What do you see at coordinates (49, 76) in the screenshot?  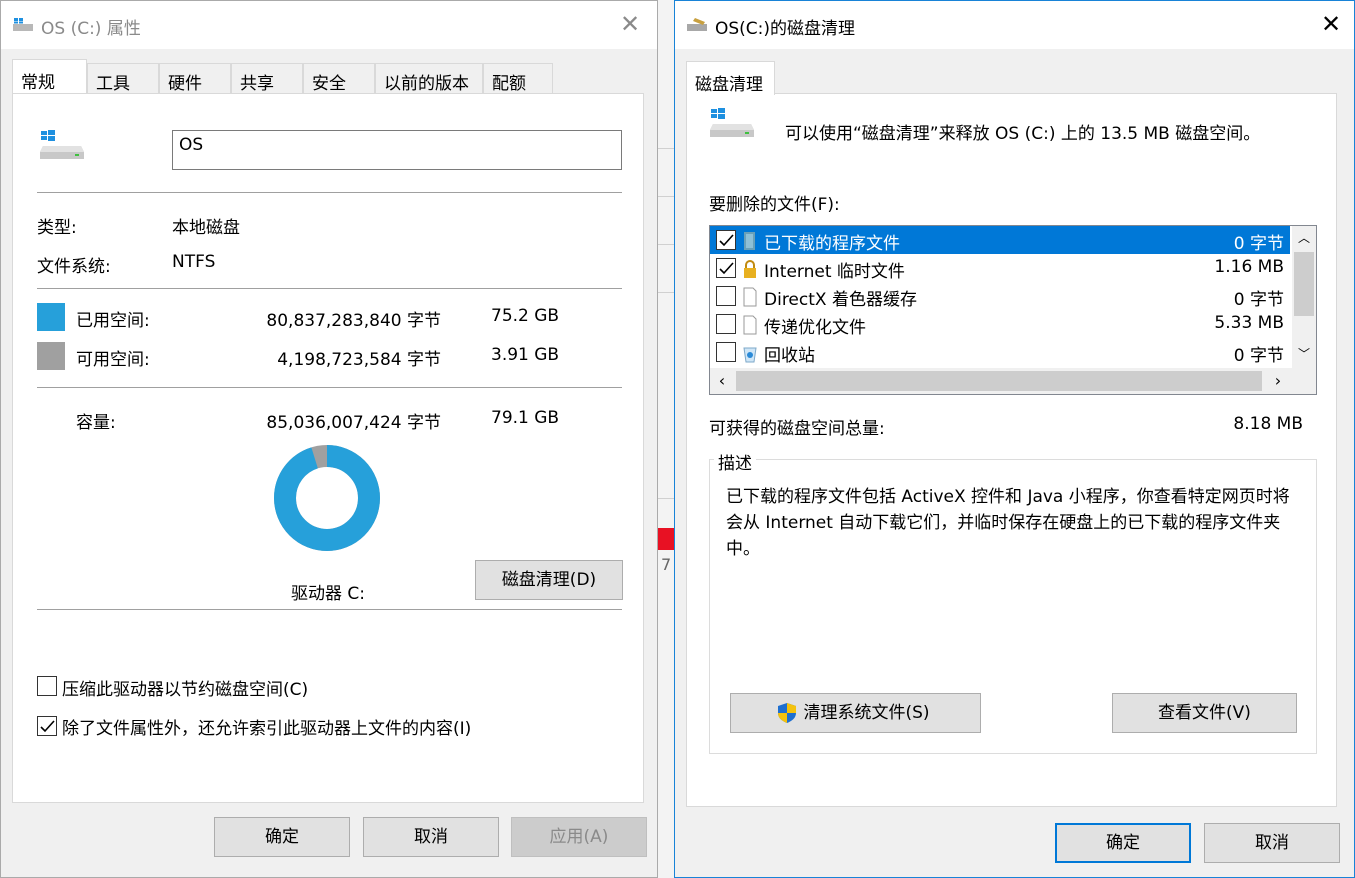 I see `tab-general: 常规` at bounding box center [49, 76].